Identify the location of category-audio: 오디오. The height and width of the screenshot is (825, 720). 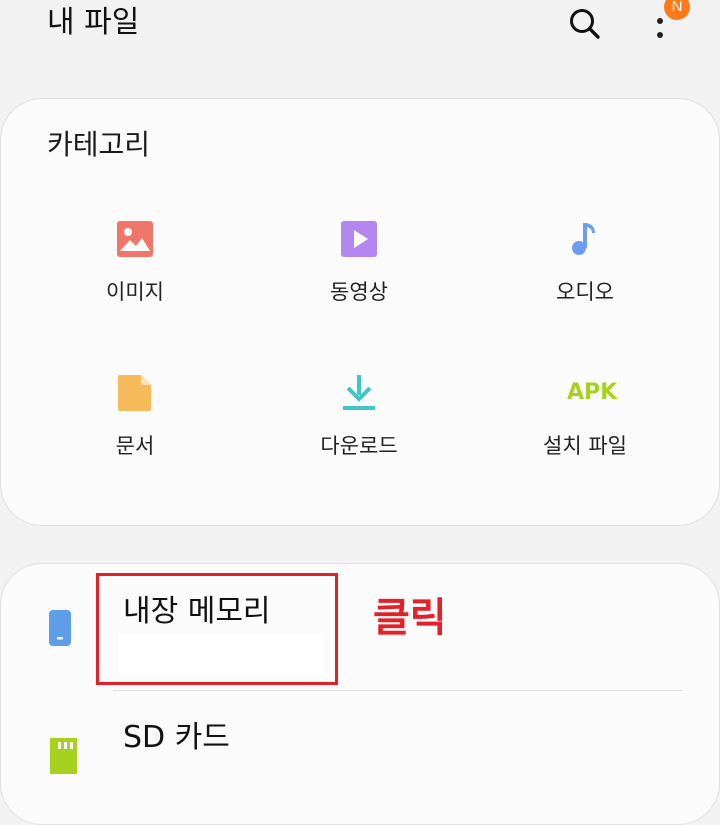
(585, 281).